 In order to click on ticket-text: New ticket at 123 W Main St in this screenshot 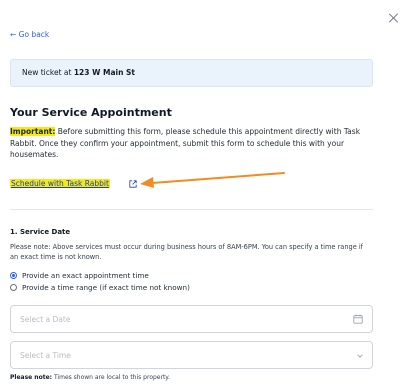, I will do `click(78, 72)`.